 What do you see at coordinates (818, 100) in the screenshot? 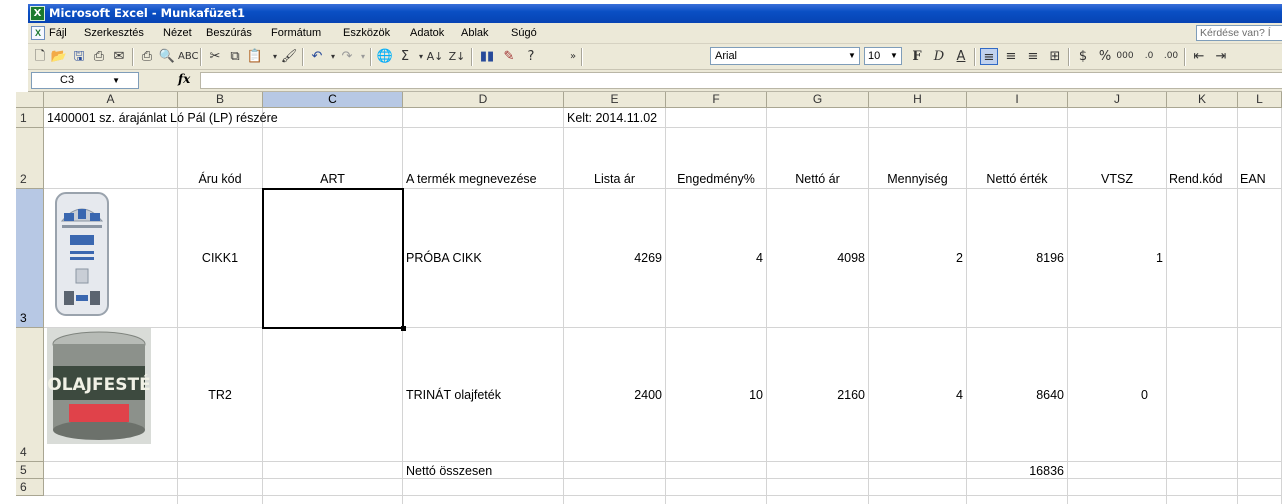
I see `column-header-g: G` at bounding box center [818, 100].